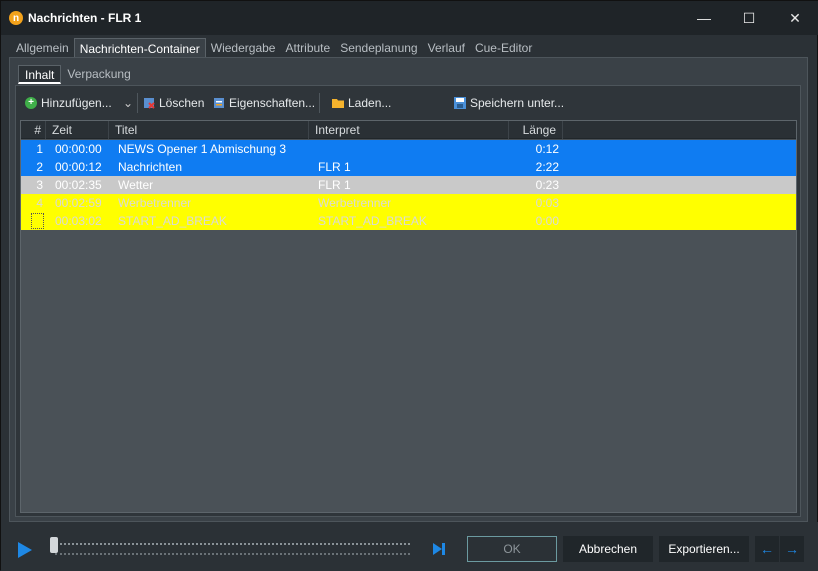 This screenshot has height=571, width=818. I want to click on column-header-time: Zeit, so click(77, 130).